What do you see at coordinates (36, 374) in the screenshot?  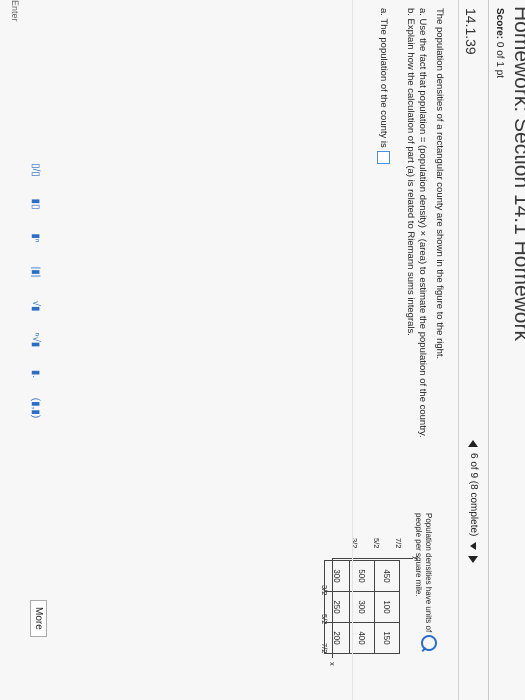 I see `decimal-icon: ▮.` at bounding box center [36, 374].